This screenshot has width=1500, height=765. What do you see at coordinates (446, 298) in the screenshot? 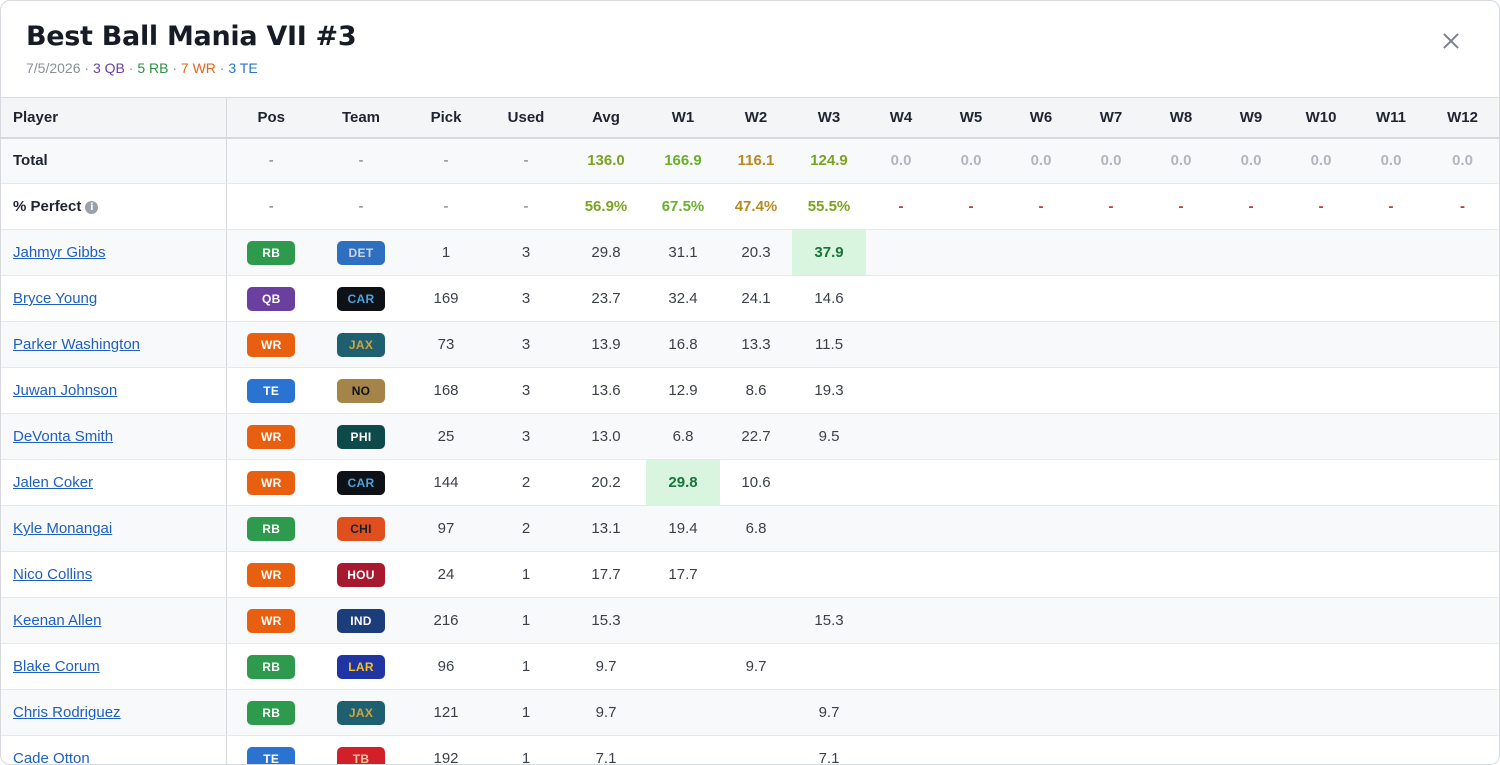
I see `pick-cell: 169` at bounding box center [446, 298].